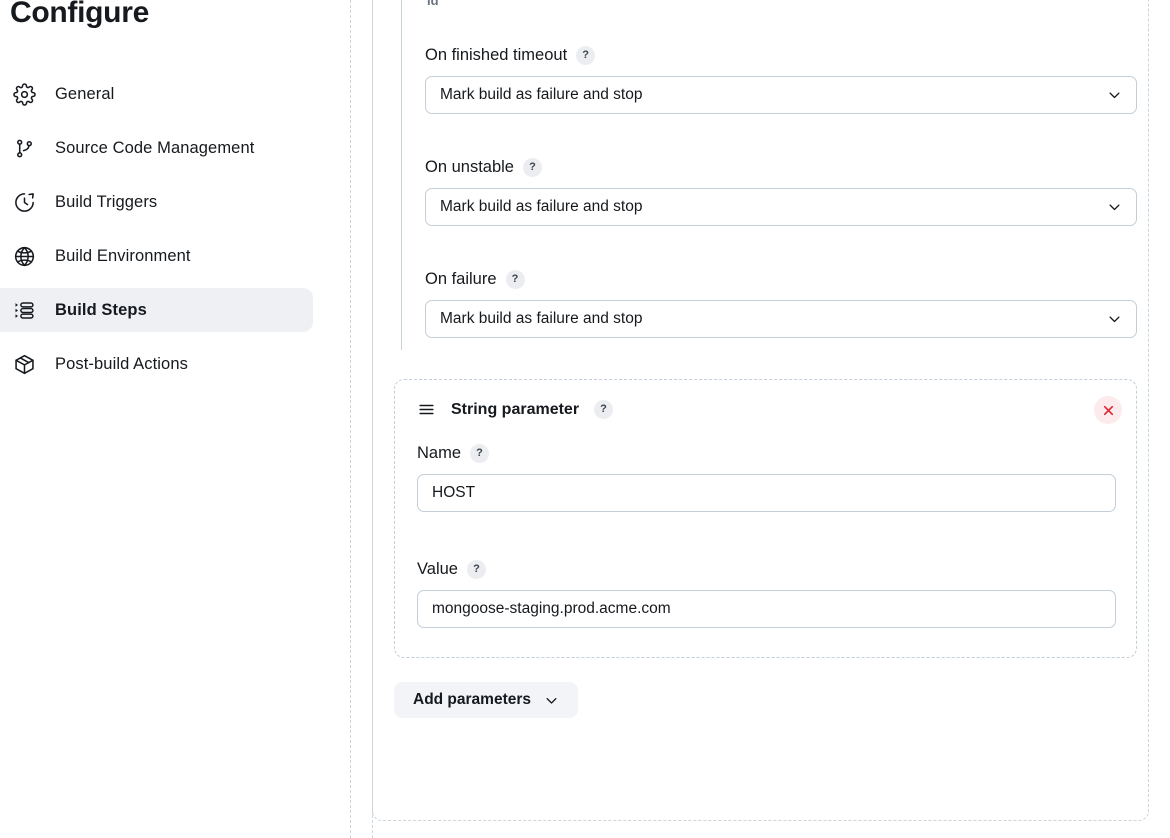  What do you see at coordinates (781, 167) in the screenshot?
I see `field-label-row: On unstable ?` at bounding box center [781, 167].